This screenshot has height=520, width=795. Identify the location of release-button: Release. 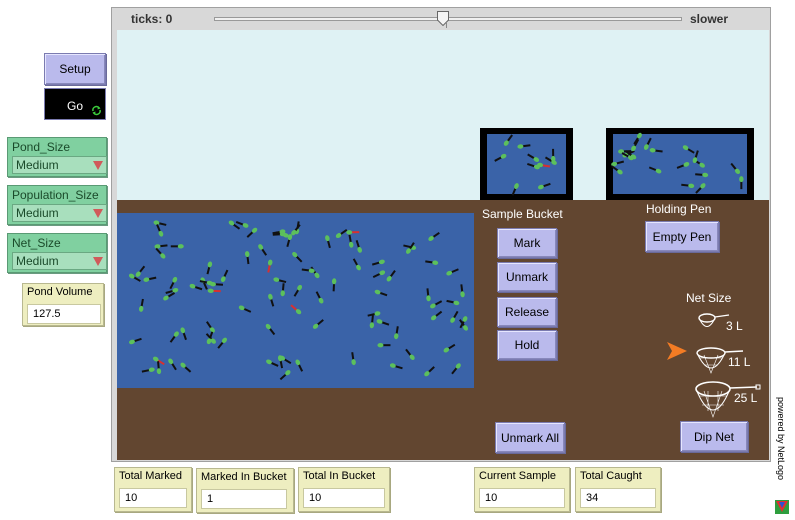
(527, 312).